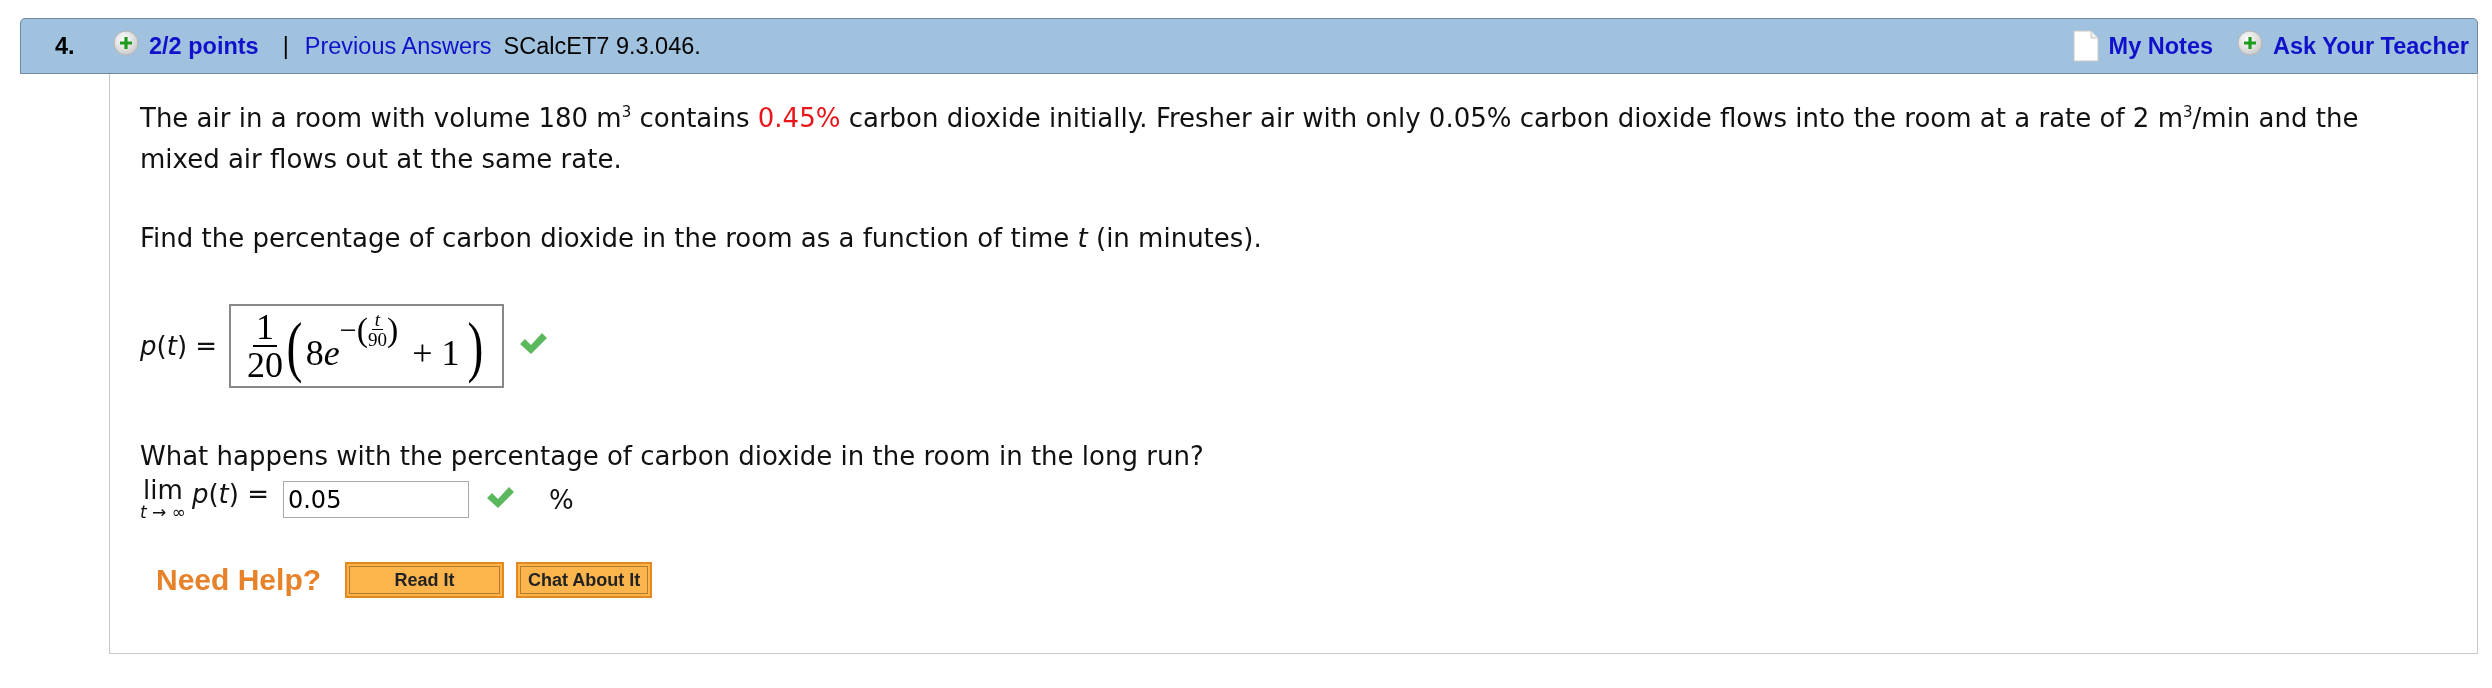 This screenshot has width=2492, height=688. I want to click on question-number: 4., so click(65, 46).